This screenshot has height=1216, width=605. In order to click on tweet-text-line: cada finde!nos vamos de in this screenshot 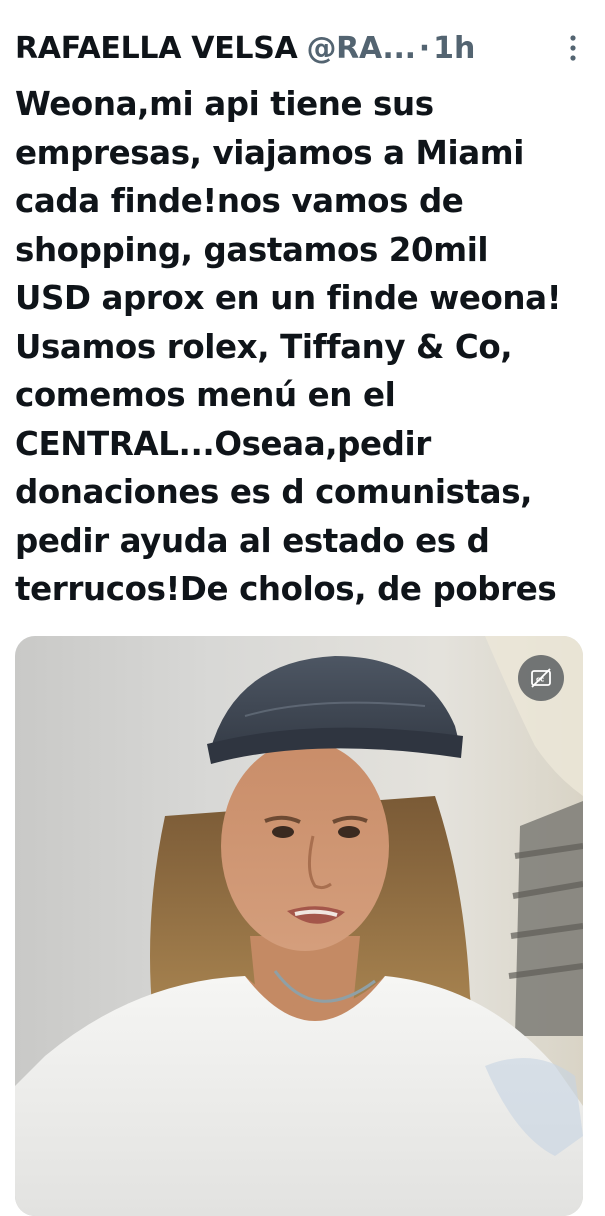, I will do `click(239, 201)`.